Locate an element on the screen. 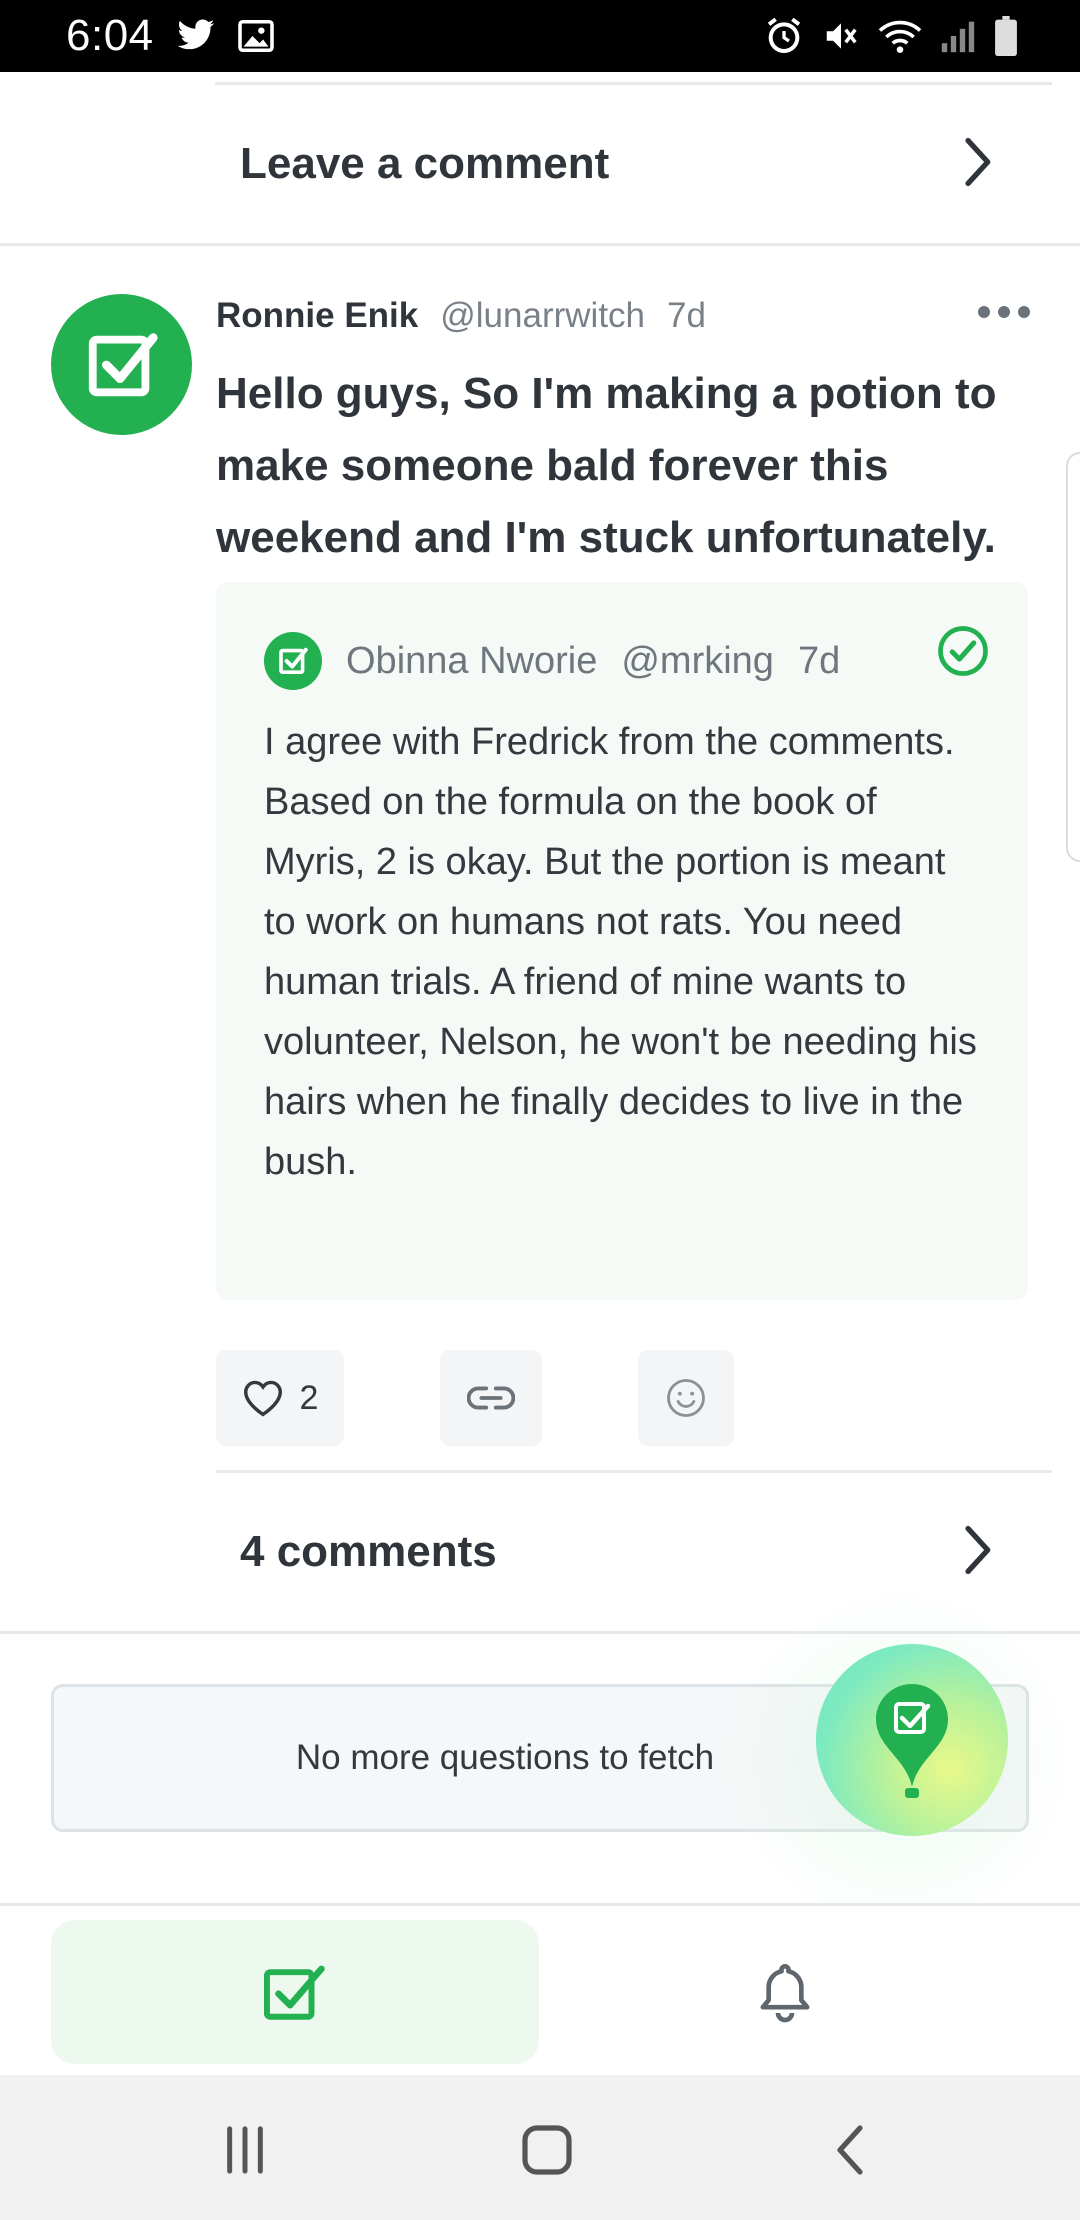  answer-header: Obinna Nworie @mrking 7d is located at coordinates (552, 661).